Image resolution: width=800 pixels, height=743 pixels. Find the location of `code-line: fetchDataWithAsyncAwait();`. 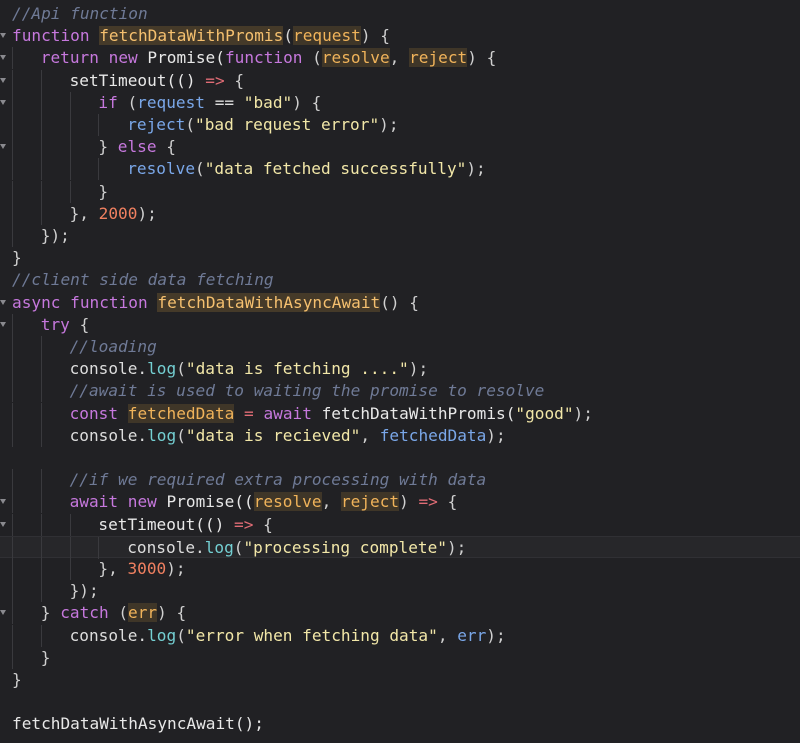

code-line: fetchDataWithAsyncAwait(); is located at coordinates (400, 724).